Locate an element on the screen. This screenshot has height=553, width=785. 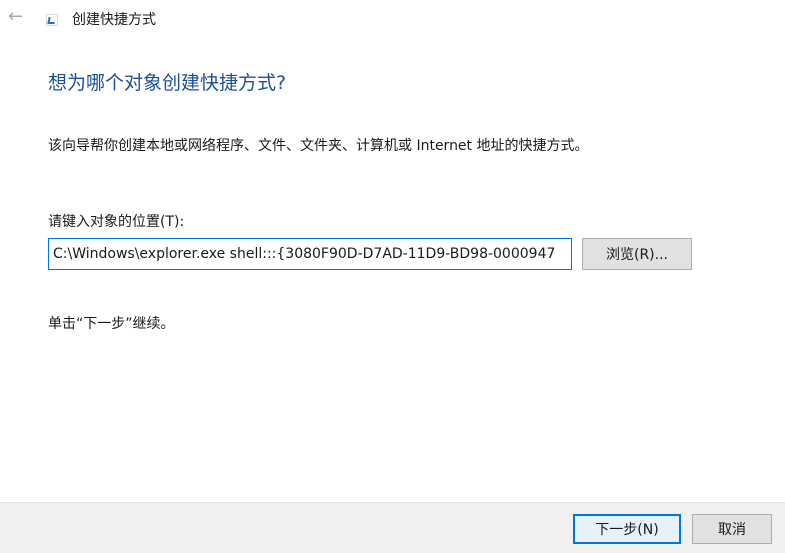
continue-hint: 单击“下一步”继续。 is located at coordinates (111, 324).